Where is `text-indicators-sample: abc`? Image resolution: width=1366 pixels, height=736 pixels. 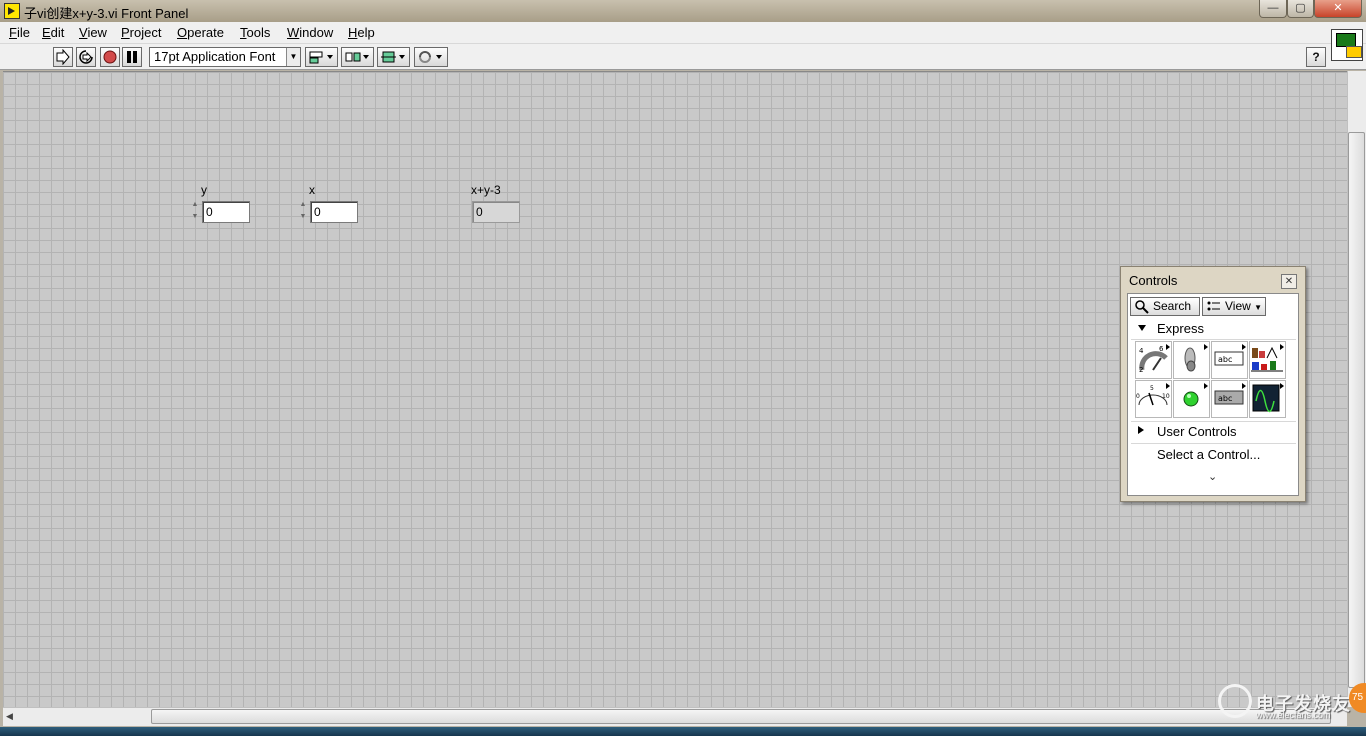 text-indicators-sample: abc is located at coordinates (1225, 398).